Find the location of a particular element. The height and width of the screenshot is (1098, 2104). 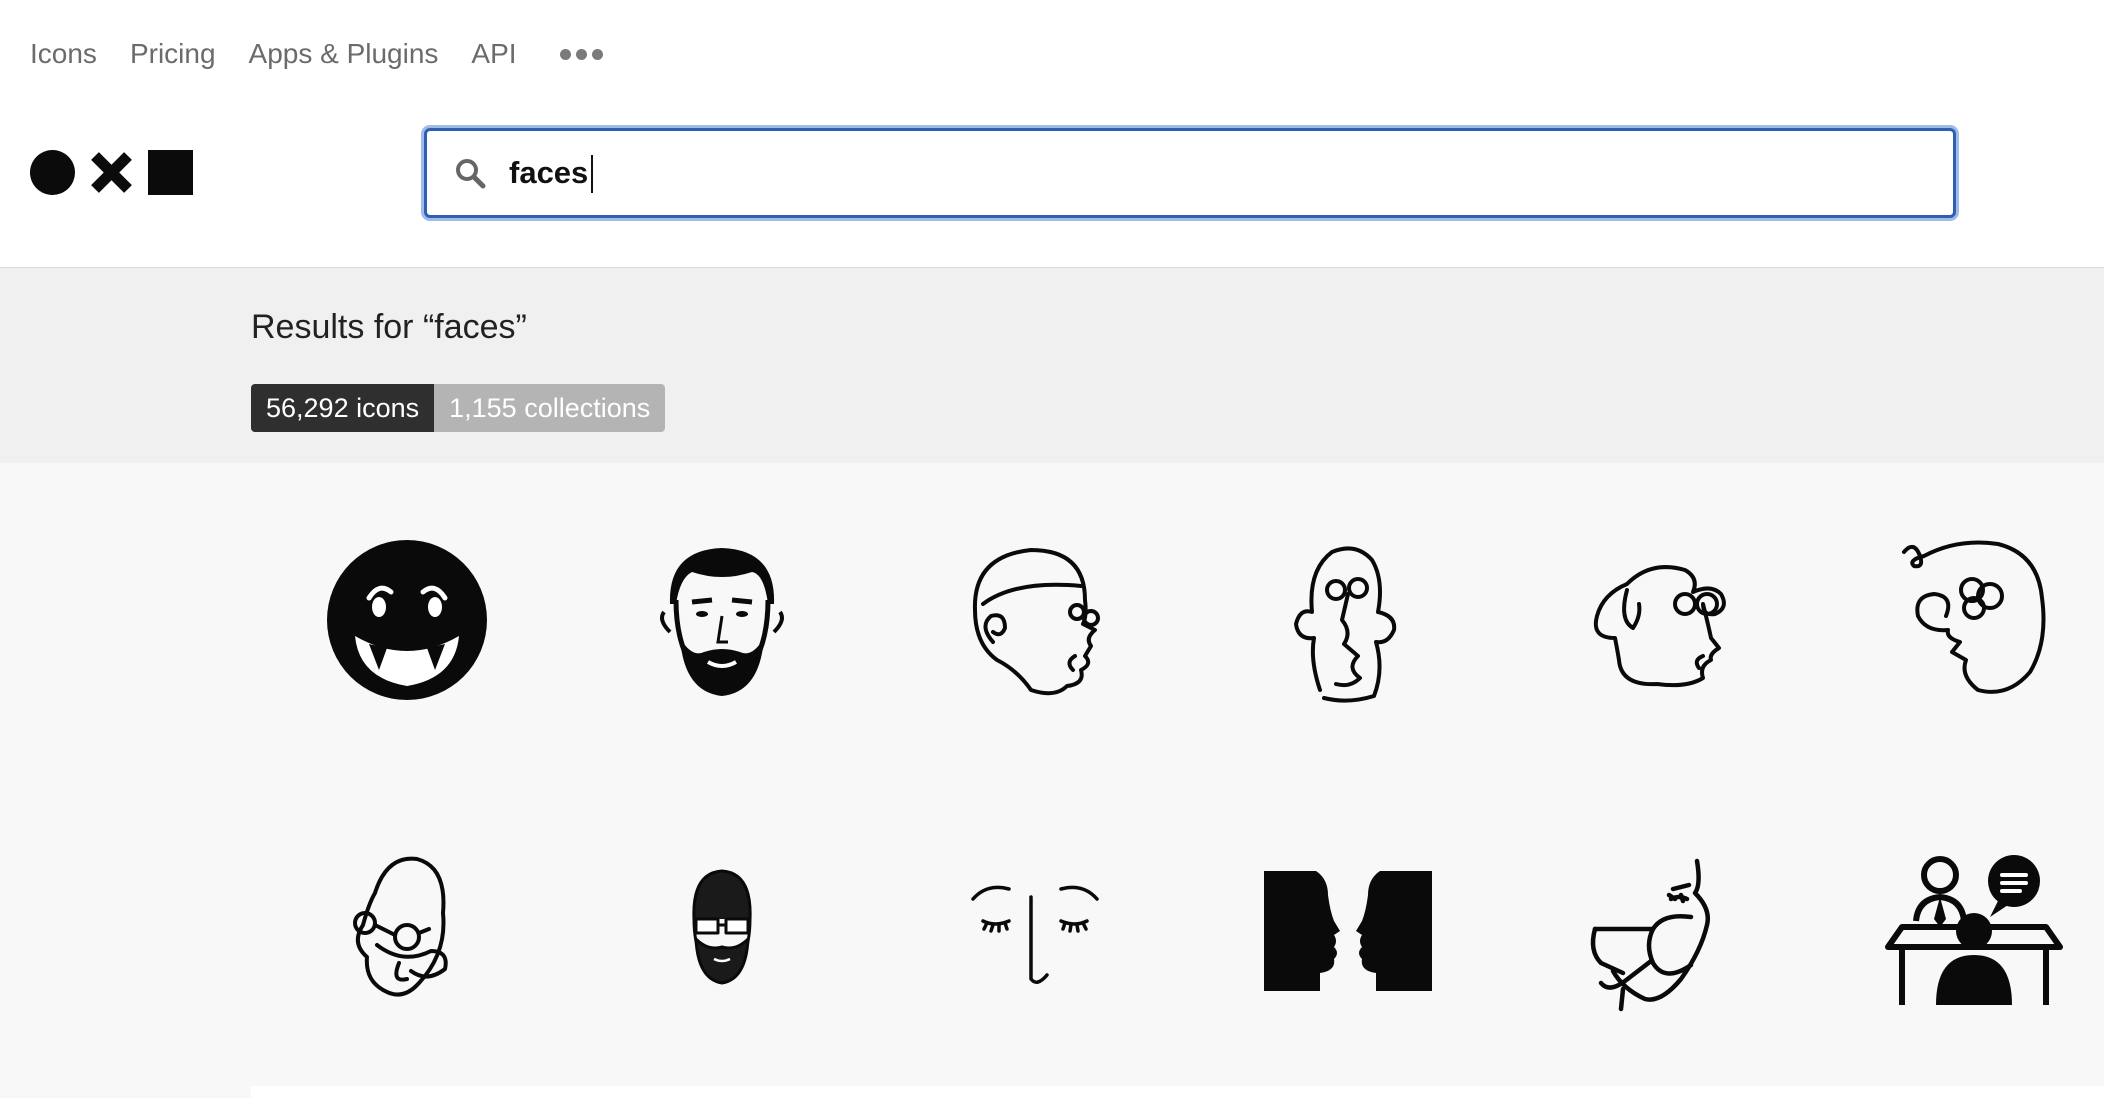

bearded-man-face-icon is located at coordinates (722, 620).